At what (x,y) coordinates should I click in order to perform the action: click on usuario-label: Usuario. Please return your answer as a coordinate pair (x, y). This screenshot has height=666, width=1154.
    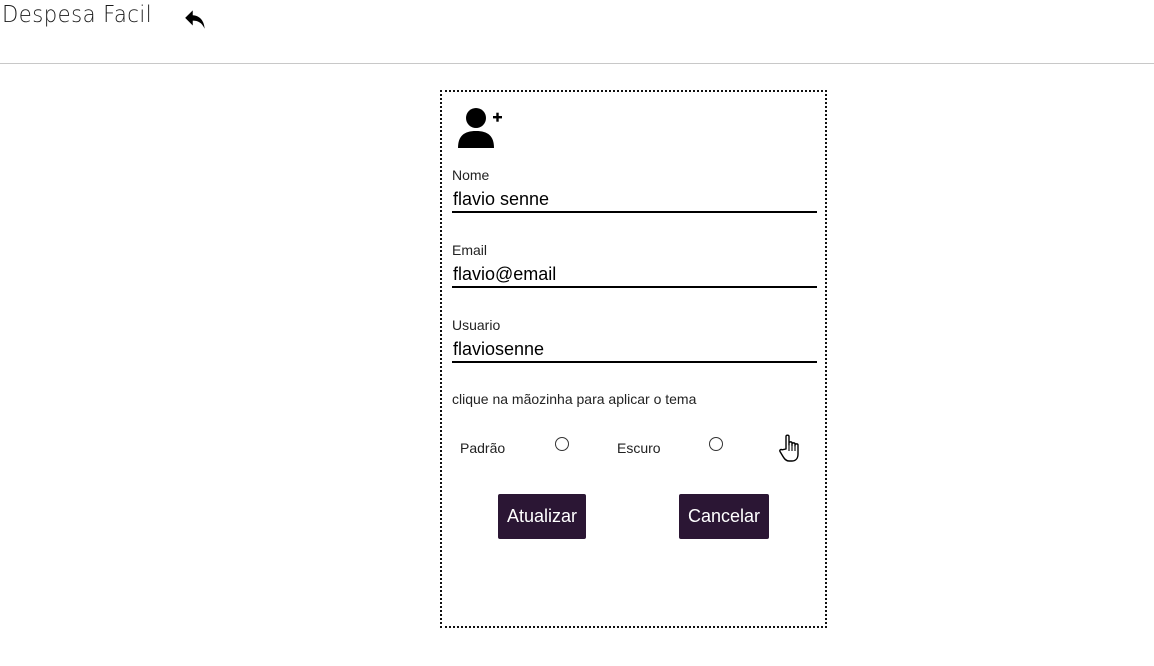
    Looking at the image, I should click on (476, 325).